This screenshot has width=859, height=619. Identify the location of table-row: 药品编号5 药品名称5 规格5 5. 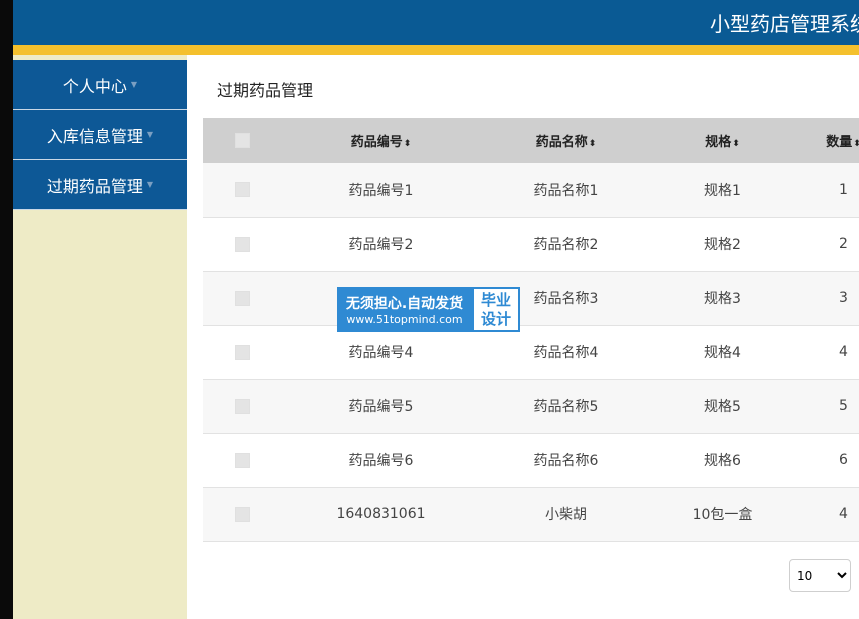
(531, 406).